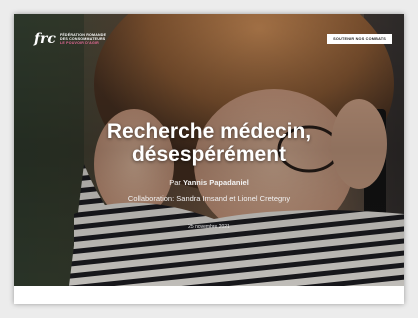 This screenshot has height=318, width=418. Describe the element at coordinates (209, 154) in the screenshot. I see `title-line-2: désespérément` at that location.